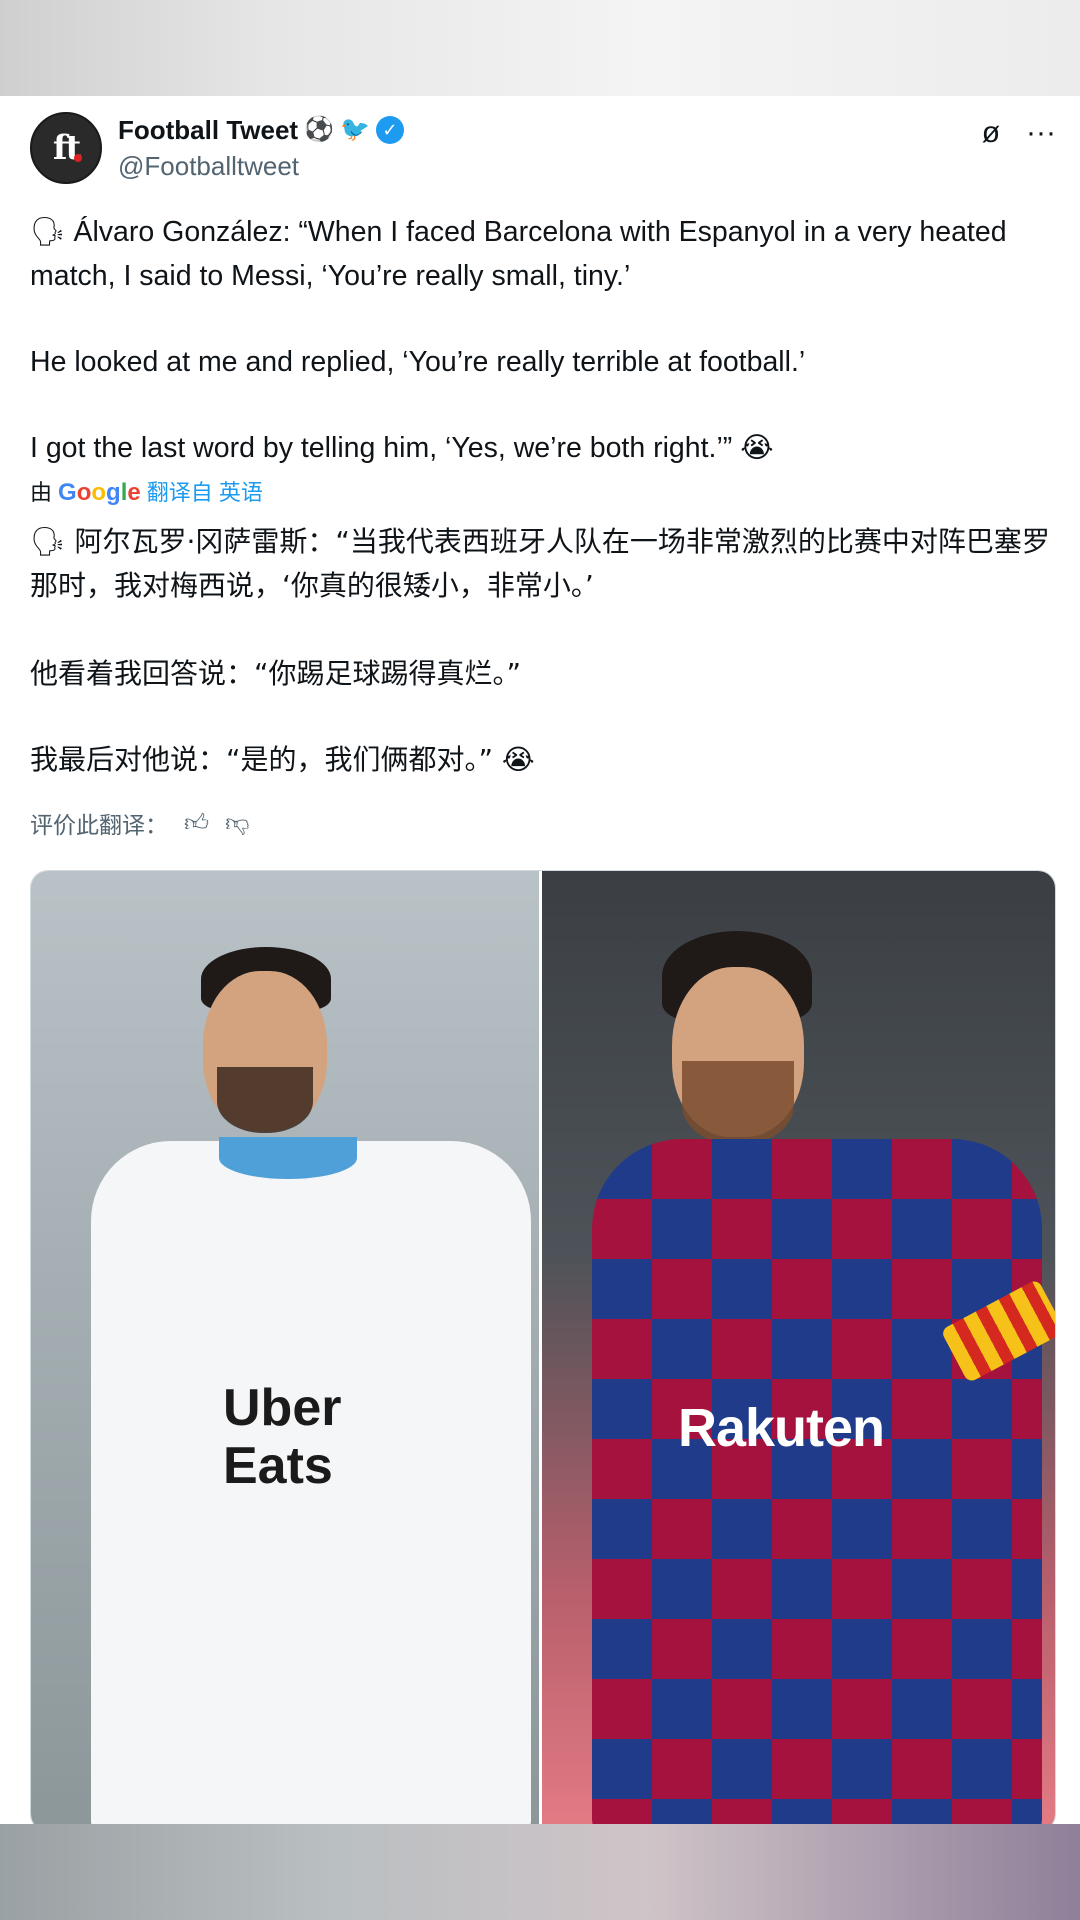  I want to click on author-handle: @Footballtweet, so click(208, 166).